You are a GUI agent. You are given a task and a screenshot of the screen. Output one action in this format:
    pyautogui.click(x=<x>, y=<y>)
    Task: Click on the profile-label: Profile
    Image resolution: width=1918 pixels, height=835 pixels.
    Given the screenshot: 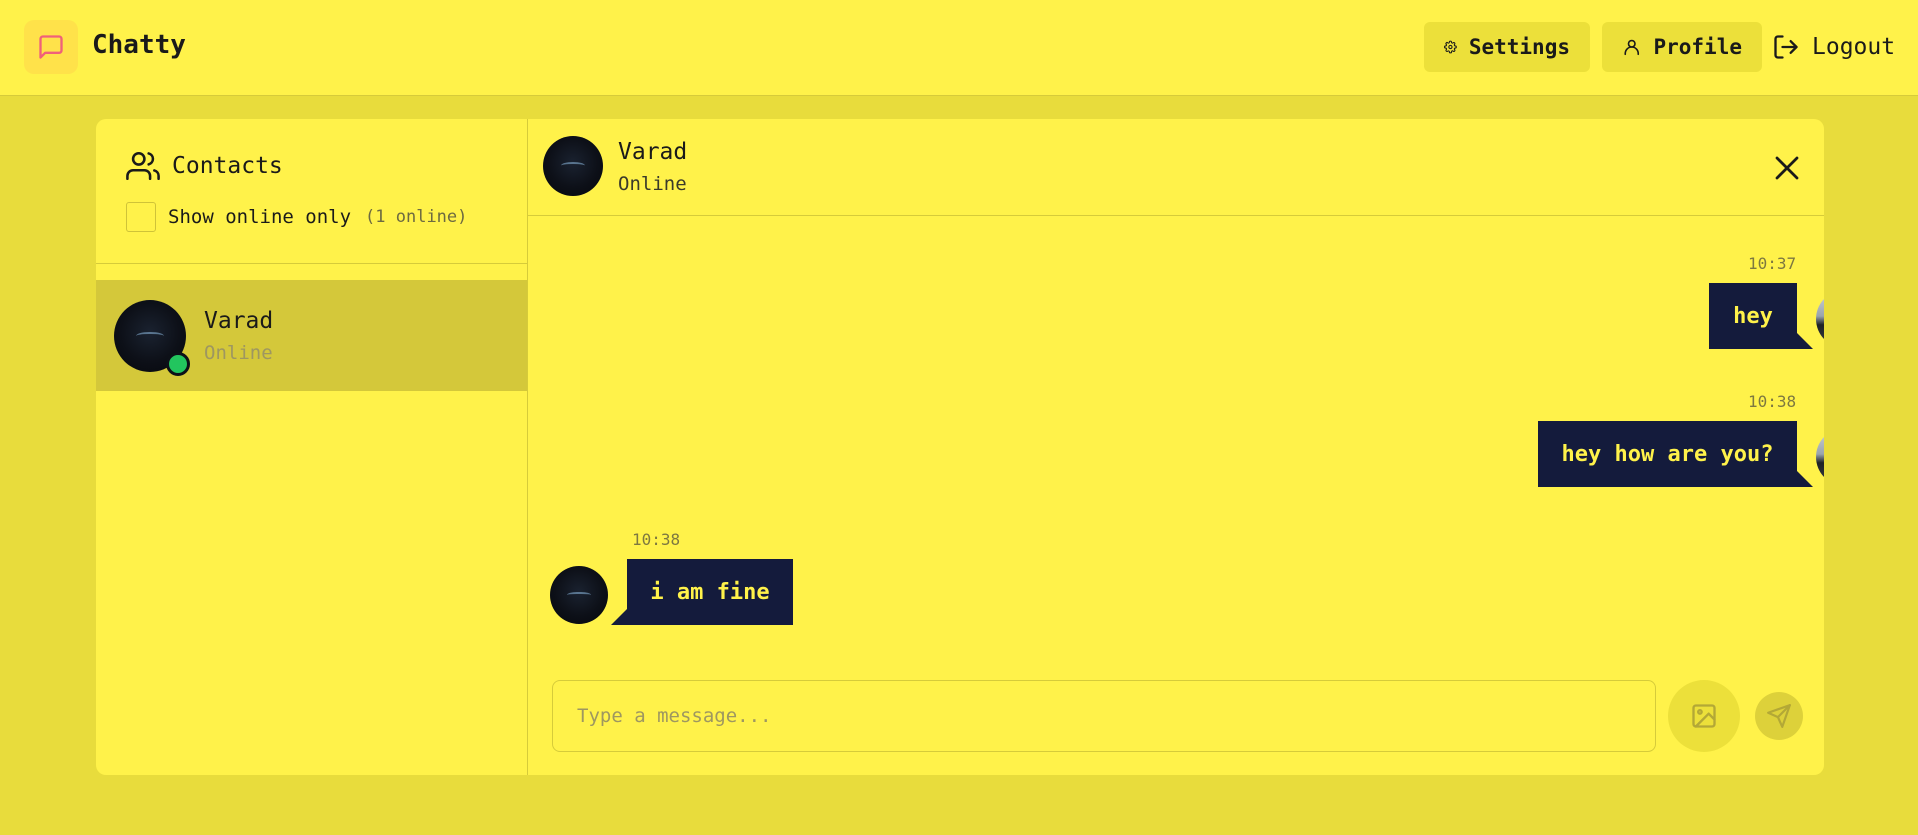 What is the action you would take?
    pyautogui.click(x=1697, y=47)
    